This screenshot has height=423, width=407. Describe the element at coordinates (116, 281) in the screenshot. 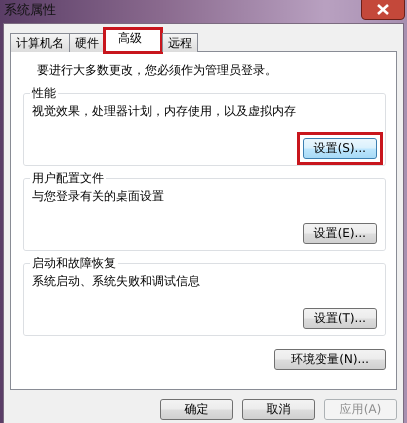

I see `group-description: 系统启动、系统失败和调试信息` at that location.